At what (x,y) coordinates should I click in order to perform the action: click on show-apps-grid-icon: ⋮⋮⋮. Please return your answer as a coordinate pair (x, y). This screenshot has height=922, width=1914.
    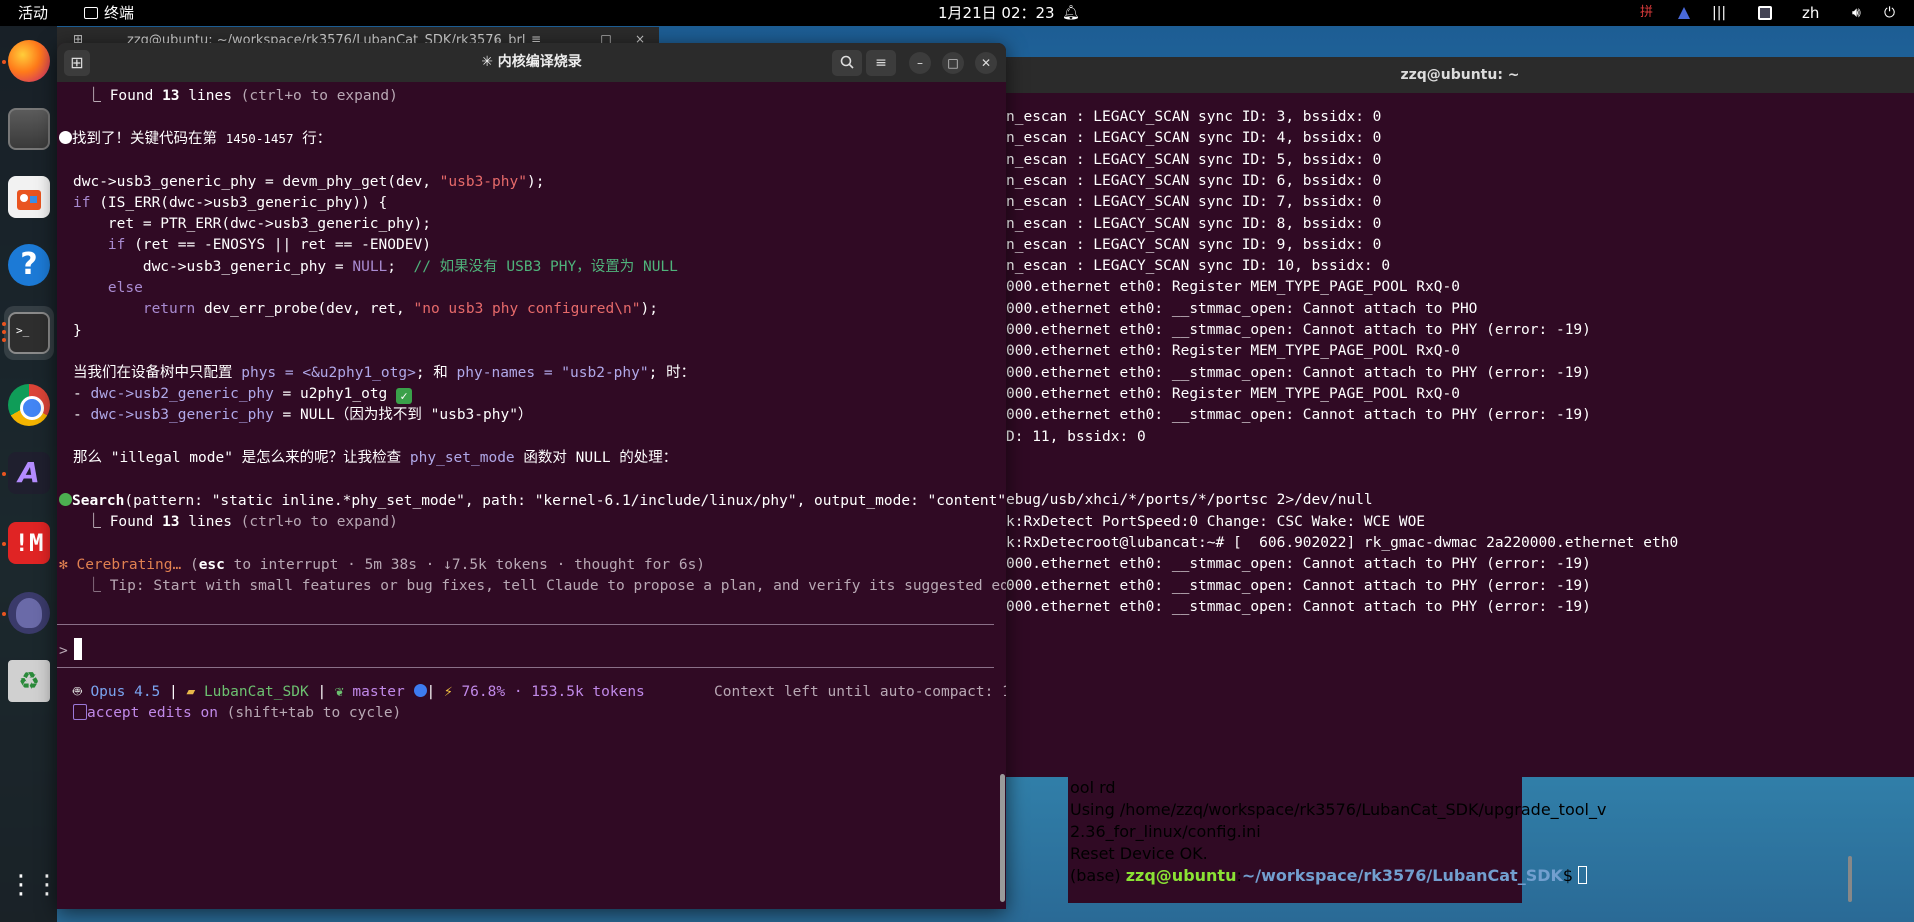
    Looking at the image, I should click on (47, 885).